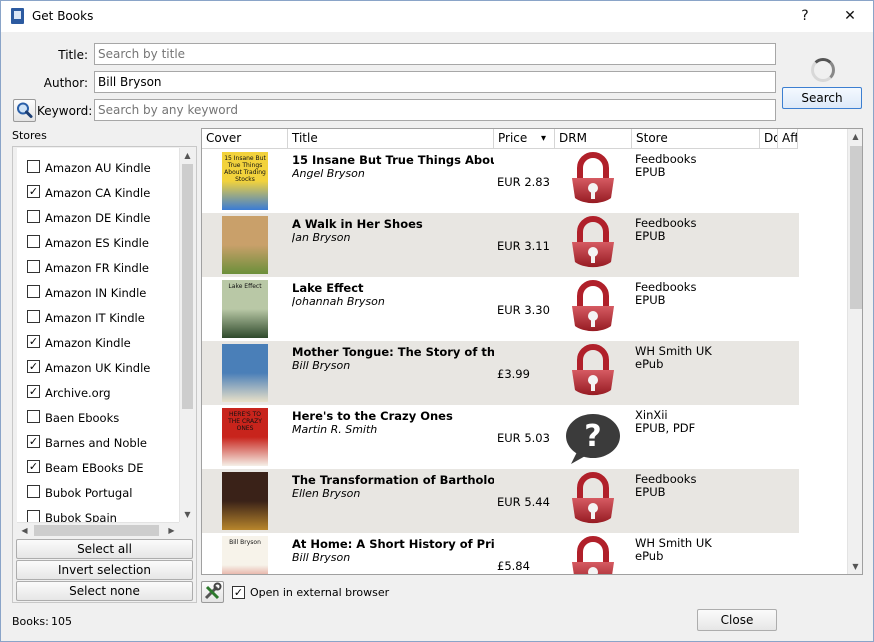  Describe the element at coordinates (769, 139) in the screenshot. I see `column-header-do: Do` at that location.